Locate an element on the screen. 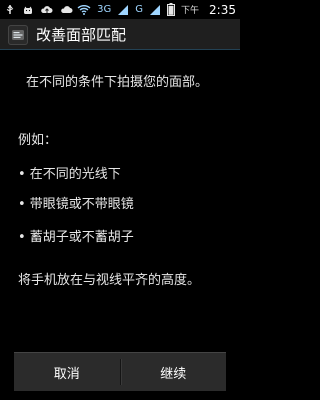 This screenshot has height=400, width=320. intro-text: 在不同的条件下拍摄您的面部。 is located at coordinates (117, 82).